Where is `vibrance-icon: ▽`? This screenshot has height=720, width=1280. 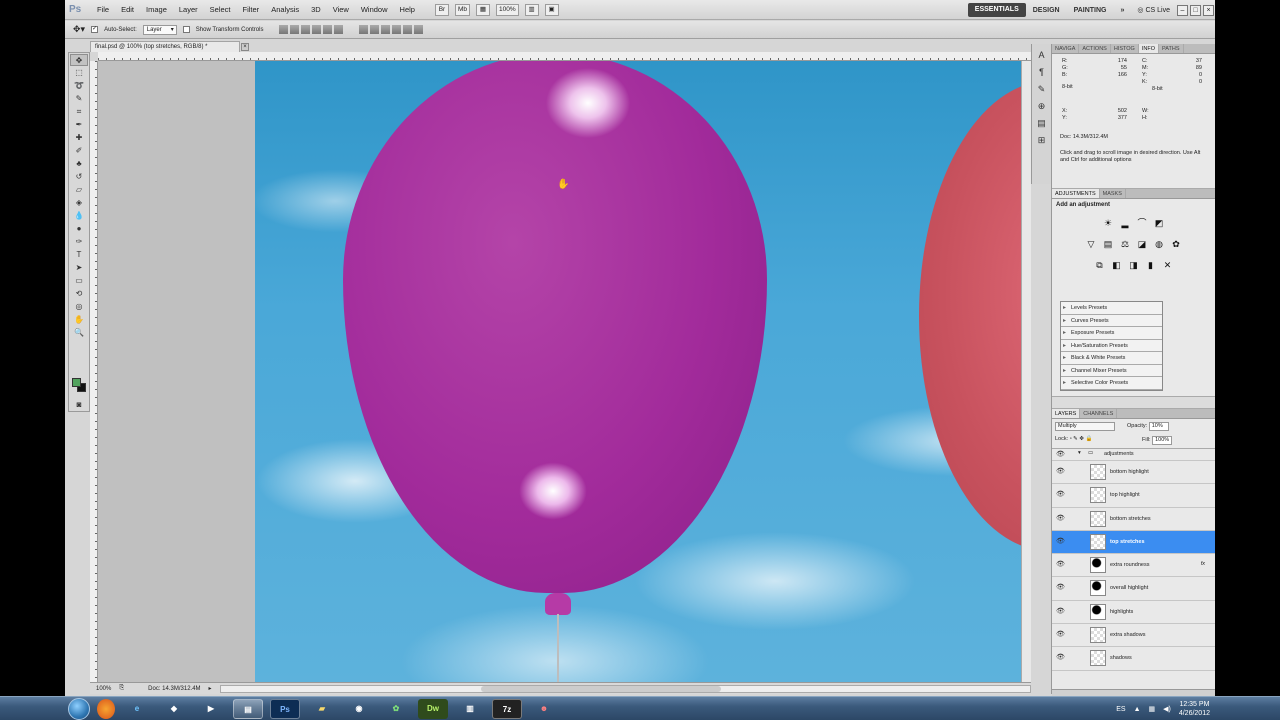
vibrance-icon: ▽ is located at coordinates (1091, 244).